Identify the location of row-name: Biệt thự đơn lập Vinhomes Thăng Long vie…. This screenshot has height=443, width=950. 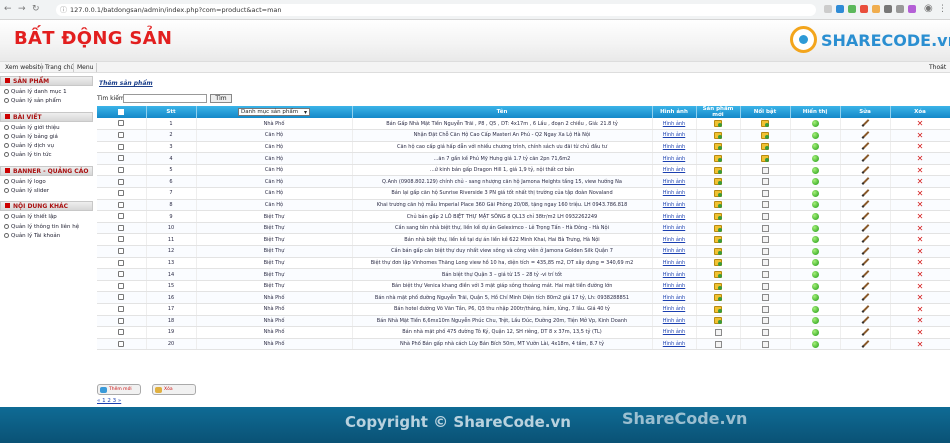
(502, 263).